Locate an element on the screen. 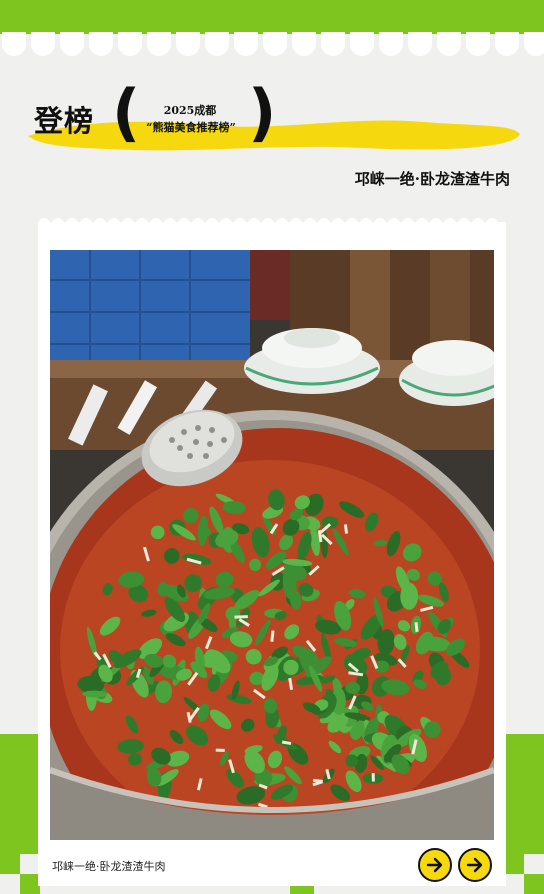  top-banner is located at coordinates (272, 15).